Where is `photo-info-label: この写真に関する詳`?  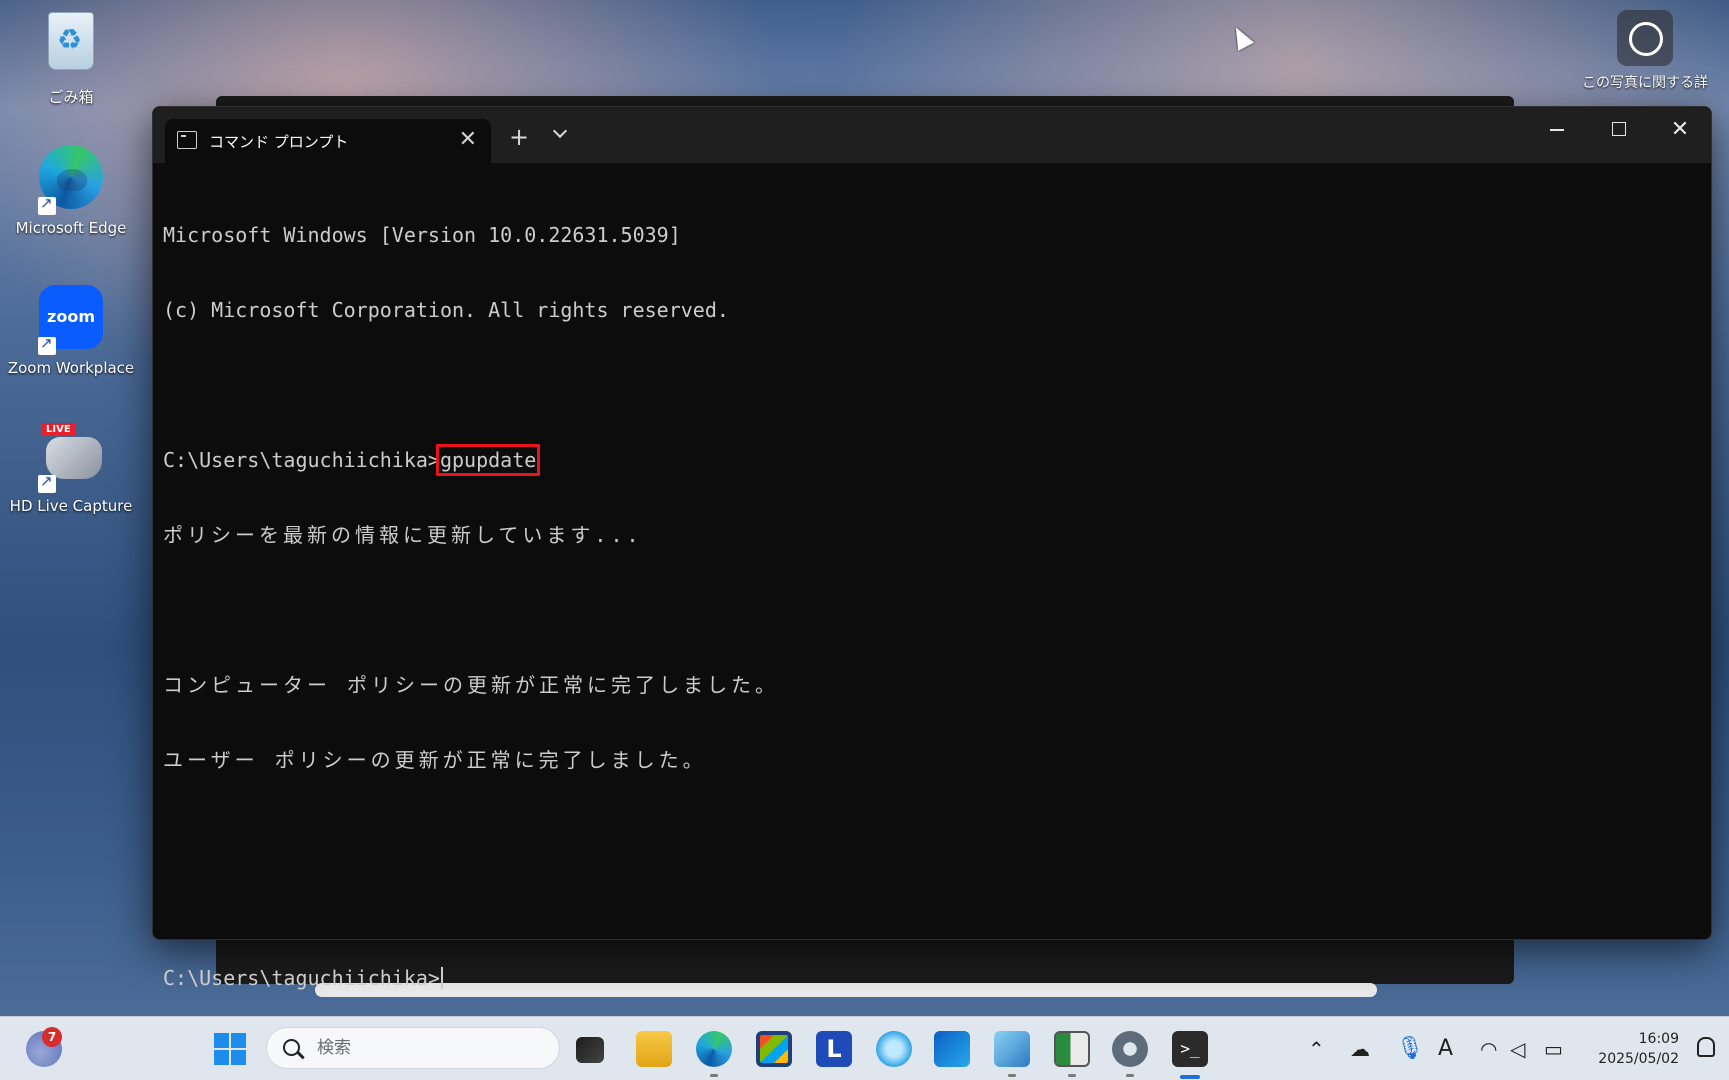
photo-info-label: この写真に関する詳 is located at coordinates (1645, 83).